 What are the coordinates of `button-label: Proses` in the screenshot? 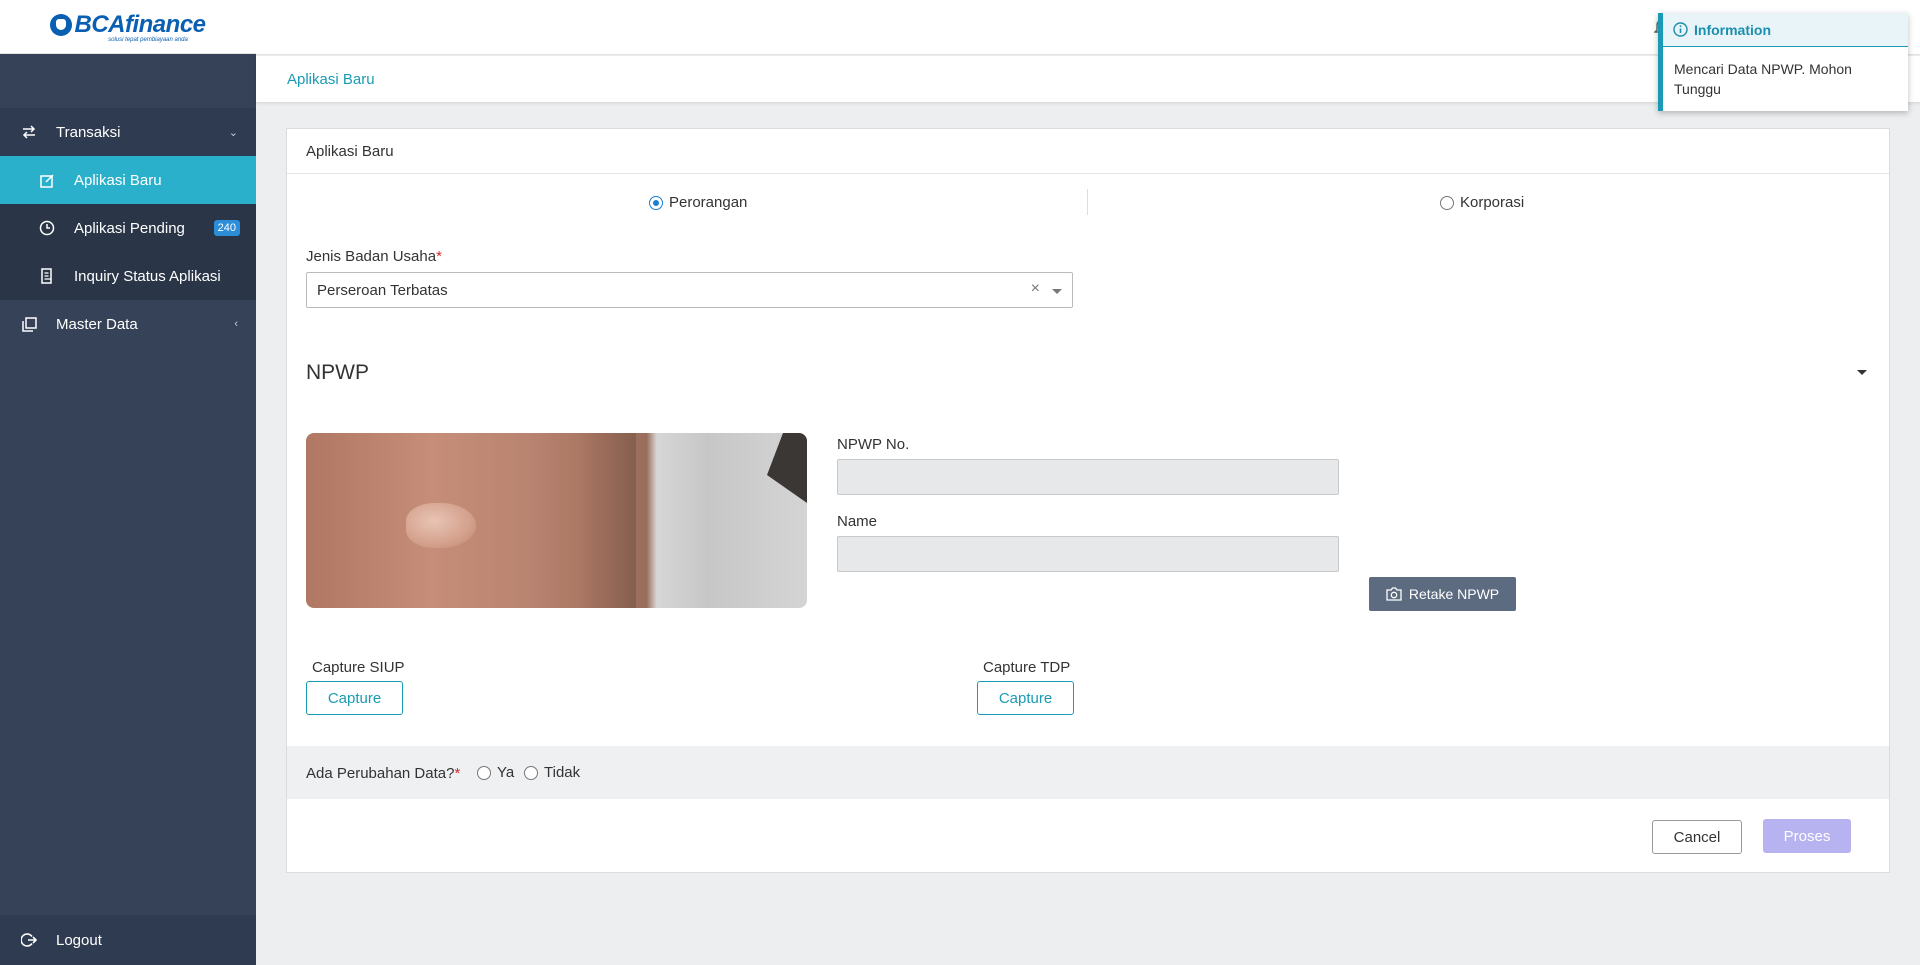 It's located at (1807, 836).